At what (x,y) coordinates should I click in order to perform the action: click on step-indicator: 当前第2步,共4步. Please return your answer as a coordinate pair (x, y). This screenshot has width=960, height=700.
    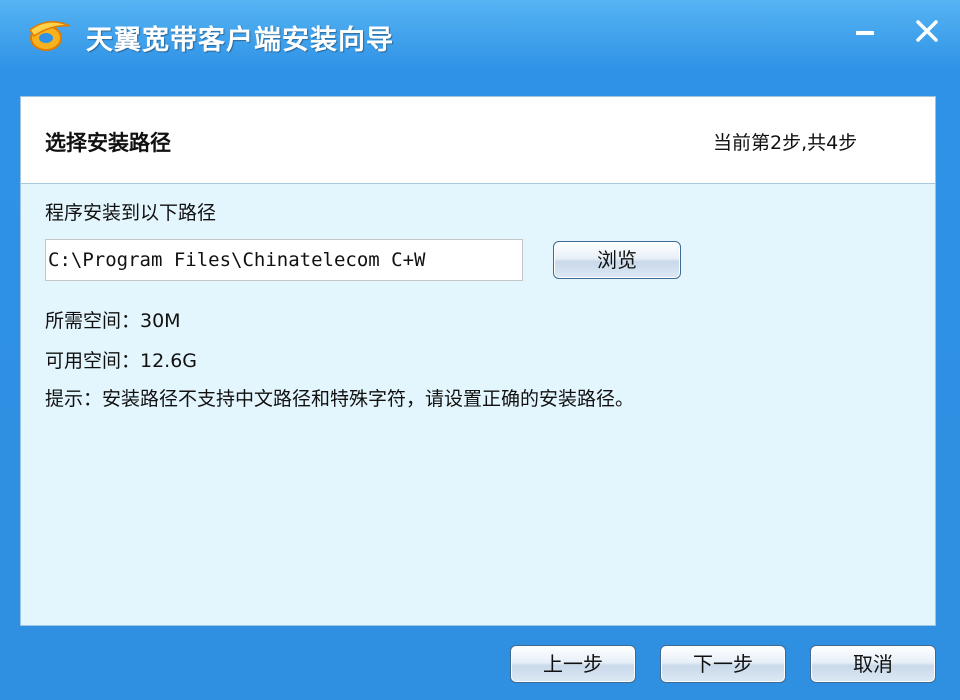
    Looking at the image, I should click on (785, 143).